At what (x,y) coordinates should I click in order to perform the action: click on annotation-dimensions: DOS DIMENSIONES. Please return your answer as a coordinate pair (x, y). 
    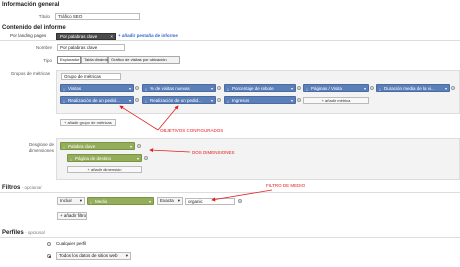
    Looking at the image, I should click on (213, 152).